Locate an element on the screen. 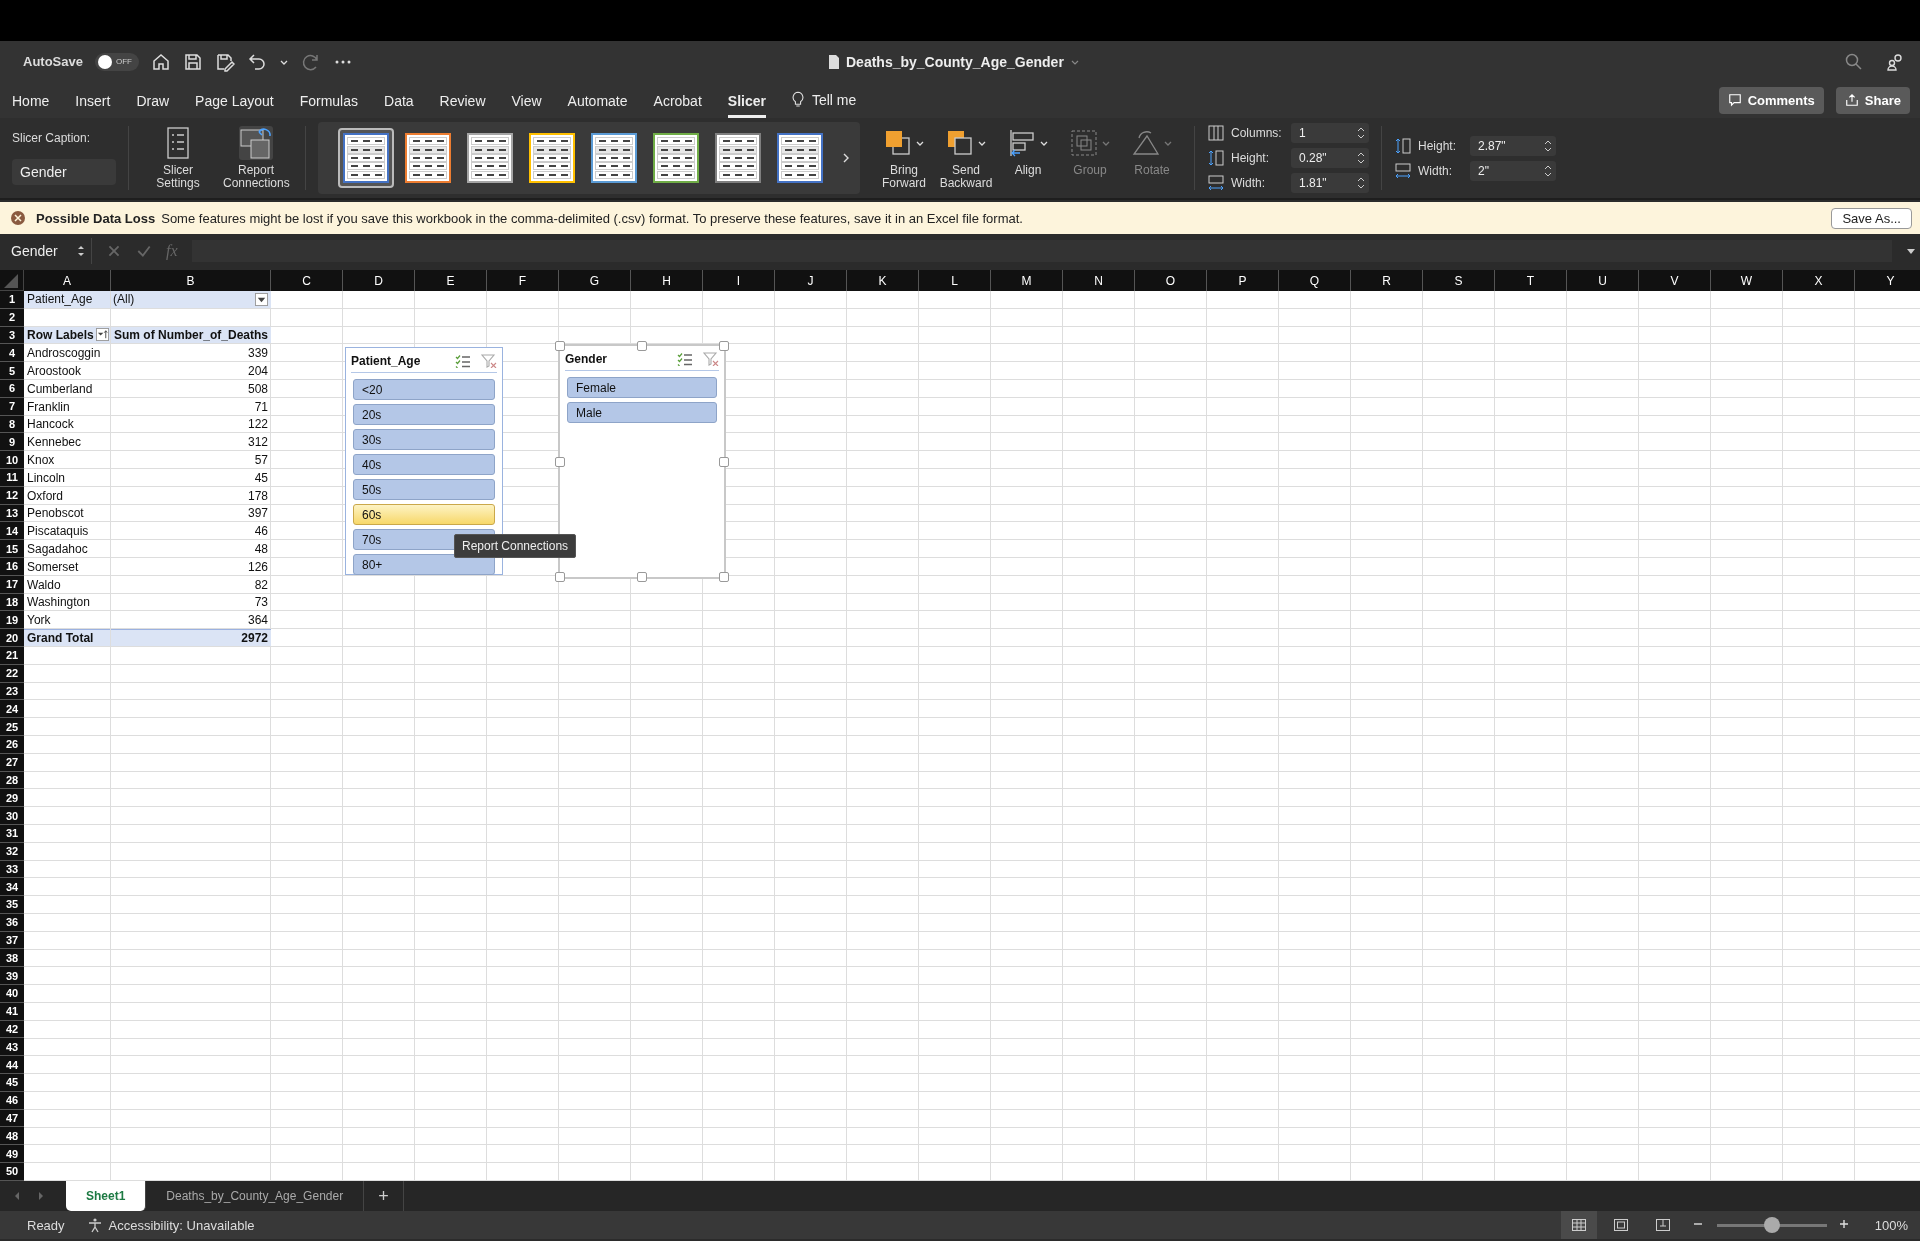  ribbon-tab: Page Layout is located at coordinates (234, 102).